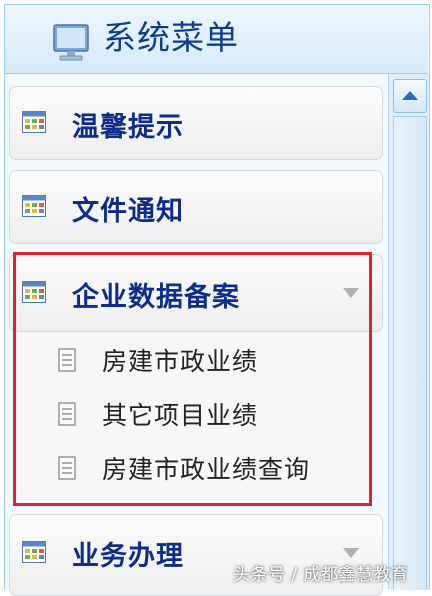  What do you see at coordinates (196, 123) in the screenshot?
I see `menu-item-tips: 温馨提示` at bounding box center [196, 123].